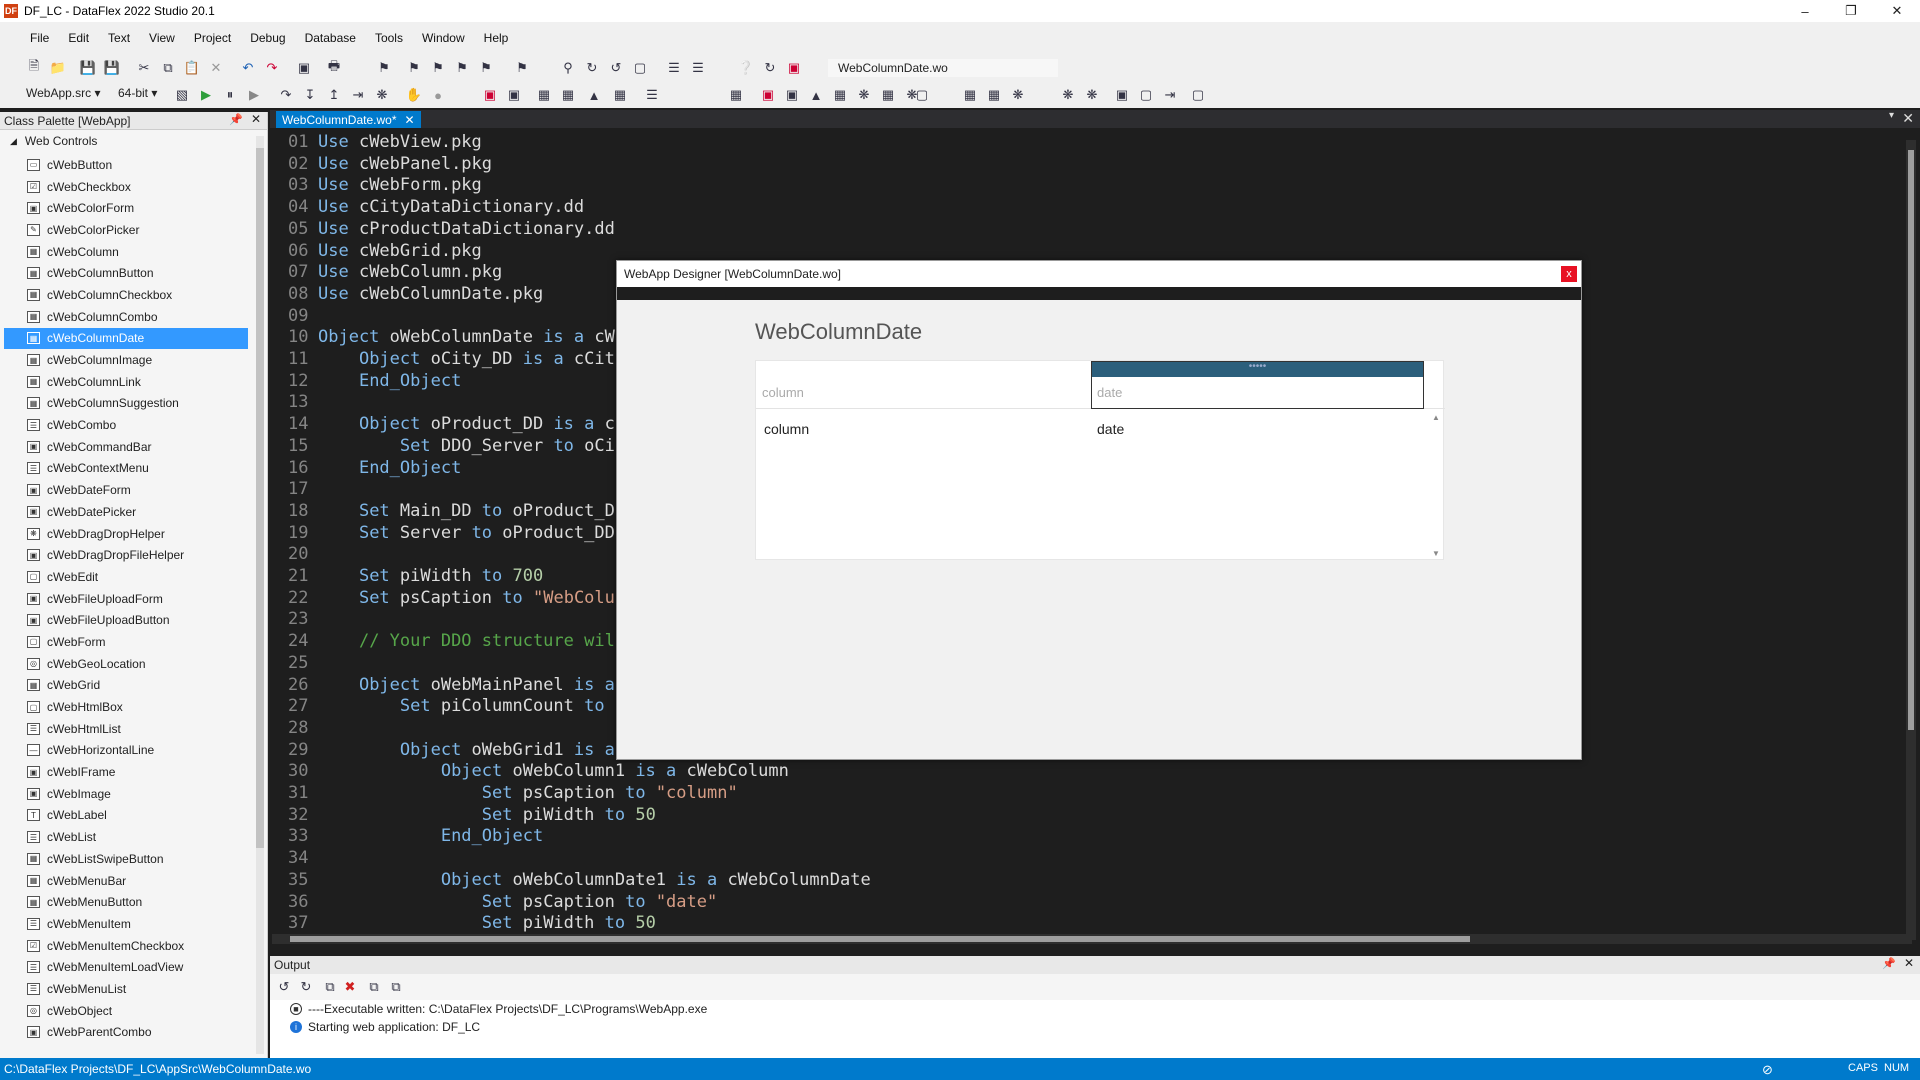 Image resolution: width=1920 pixels, height=1080 pixels. What do you see at coordinates (522, 68) in the screenshot?
I see `bookmark-list-icon: ⚑` at bounding box center [522, 68].